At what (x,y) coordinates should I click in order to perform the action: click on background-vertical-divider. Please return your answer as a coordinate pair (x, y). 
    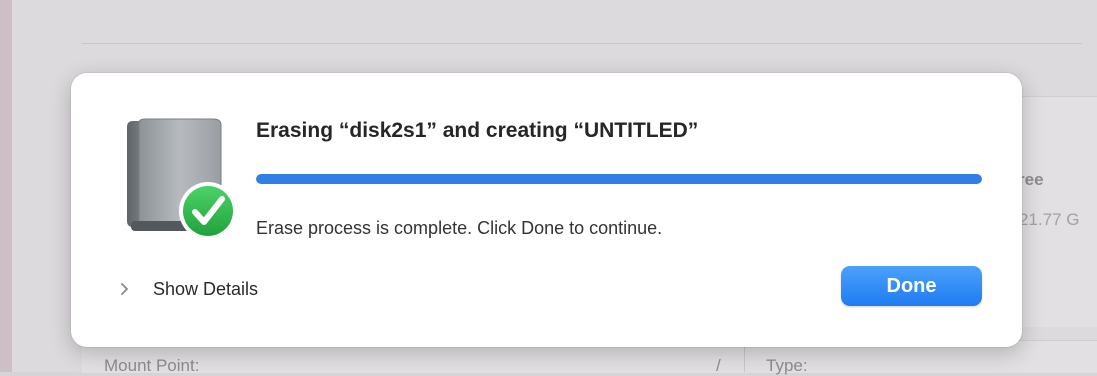
    Looking at the image, I should click on (744, 359).